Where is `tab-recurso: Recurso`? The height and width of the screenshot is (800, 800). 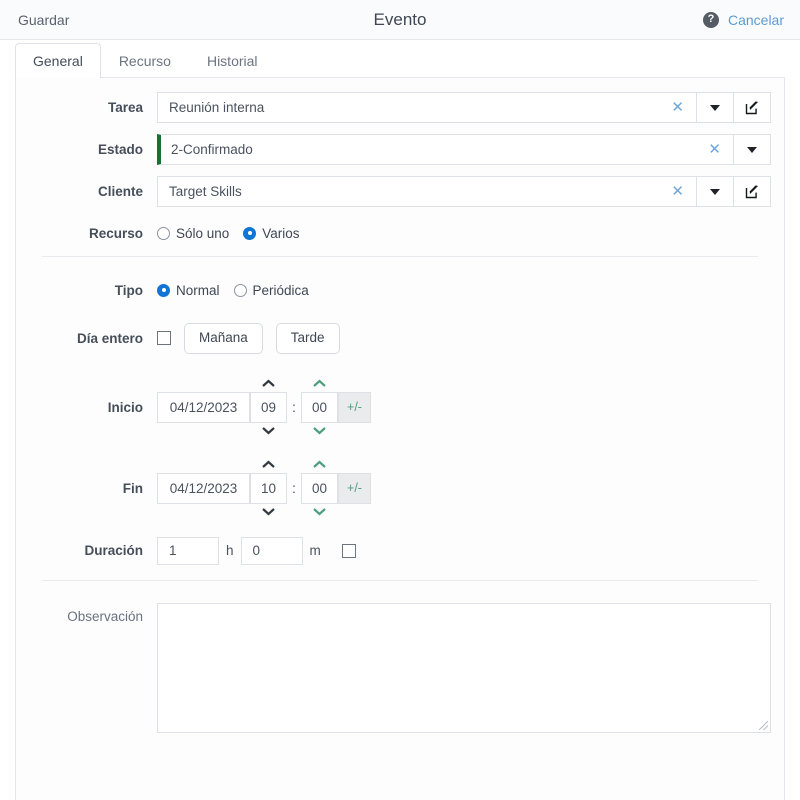 tab-recurso: Recurso is located at coordinates (145, 60).